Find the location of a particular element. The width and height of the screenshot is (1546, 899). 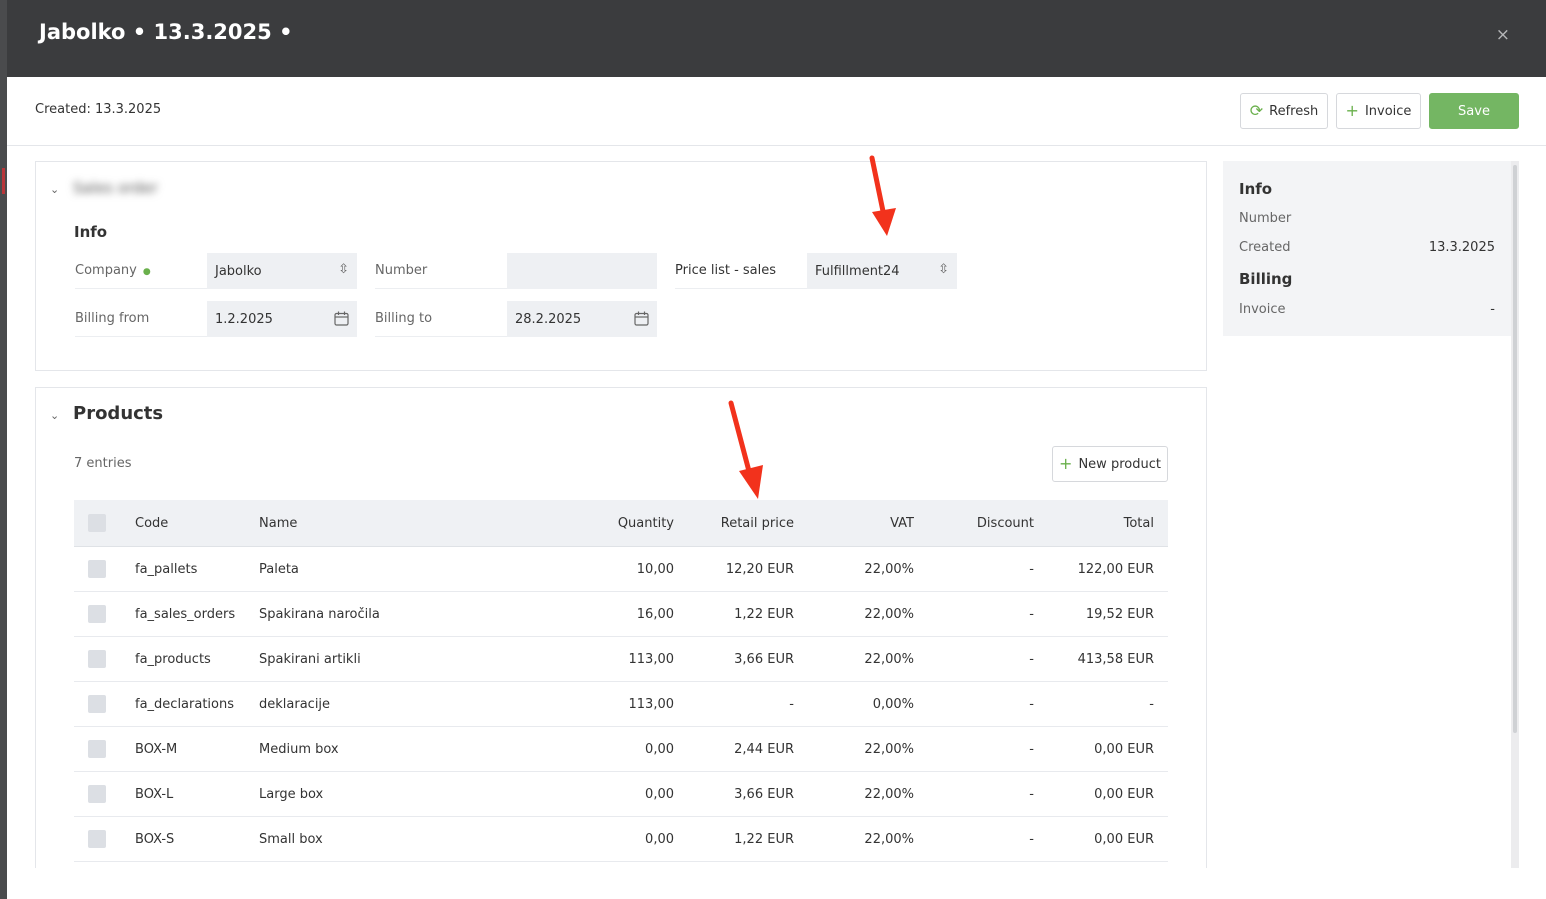

entries-count: 7 entries is located at coordinates (103, 463).